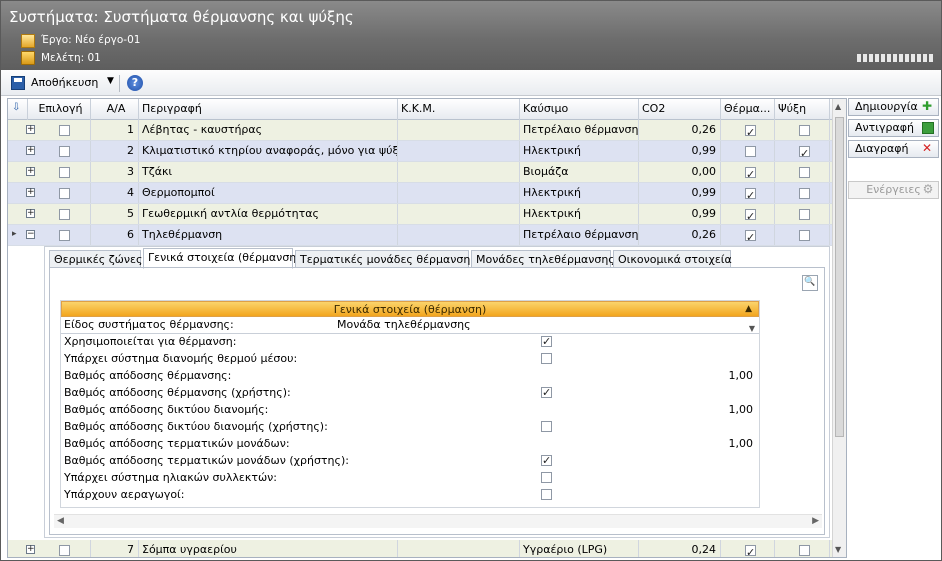 The height and width of the screenshot is (561, 942). What do you see at coordinates (95, 259) in the screenshot?
I see `tab-thermal-zones: Θερμικές ζώνες` at bounding box center [95, 259].